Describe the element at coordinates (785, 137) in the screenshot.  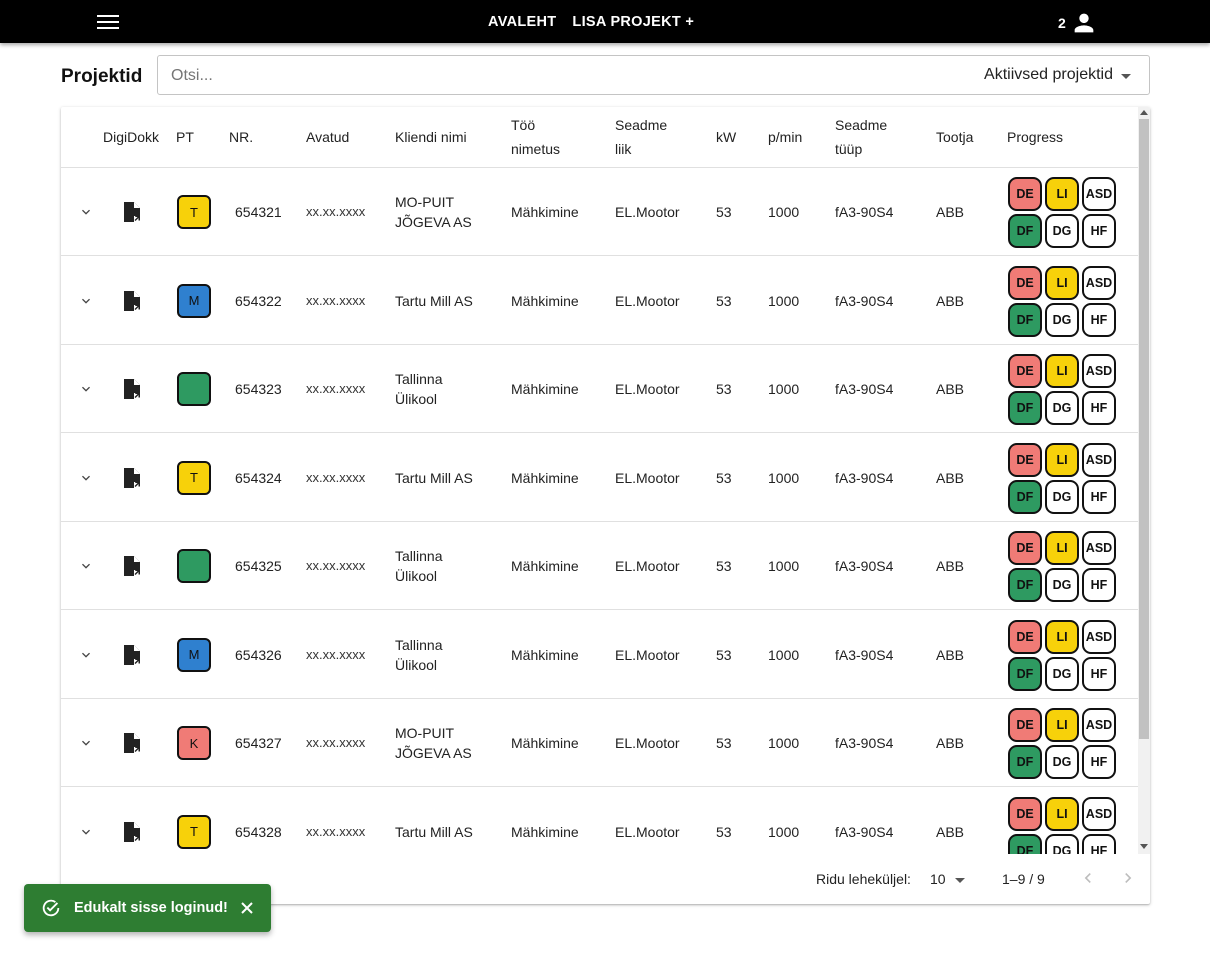
I see `col-pmin: p/min` at that location.